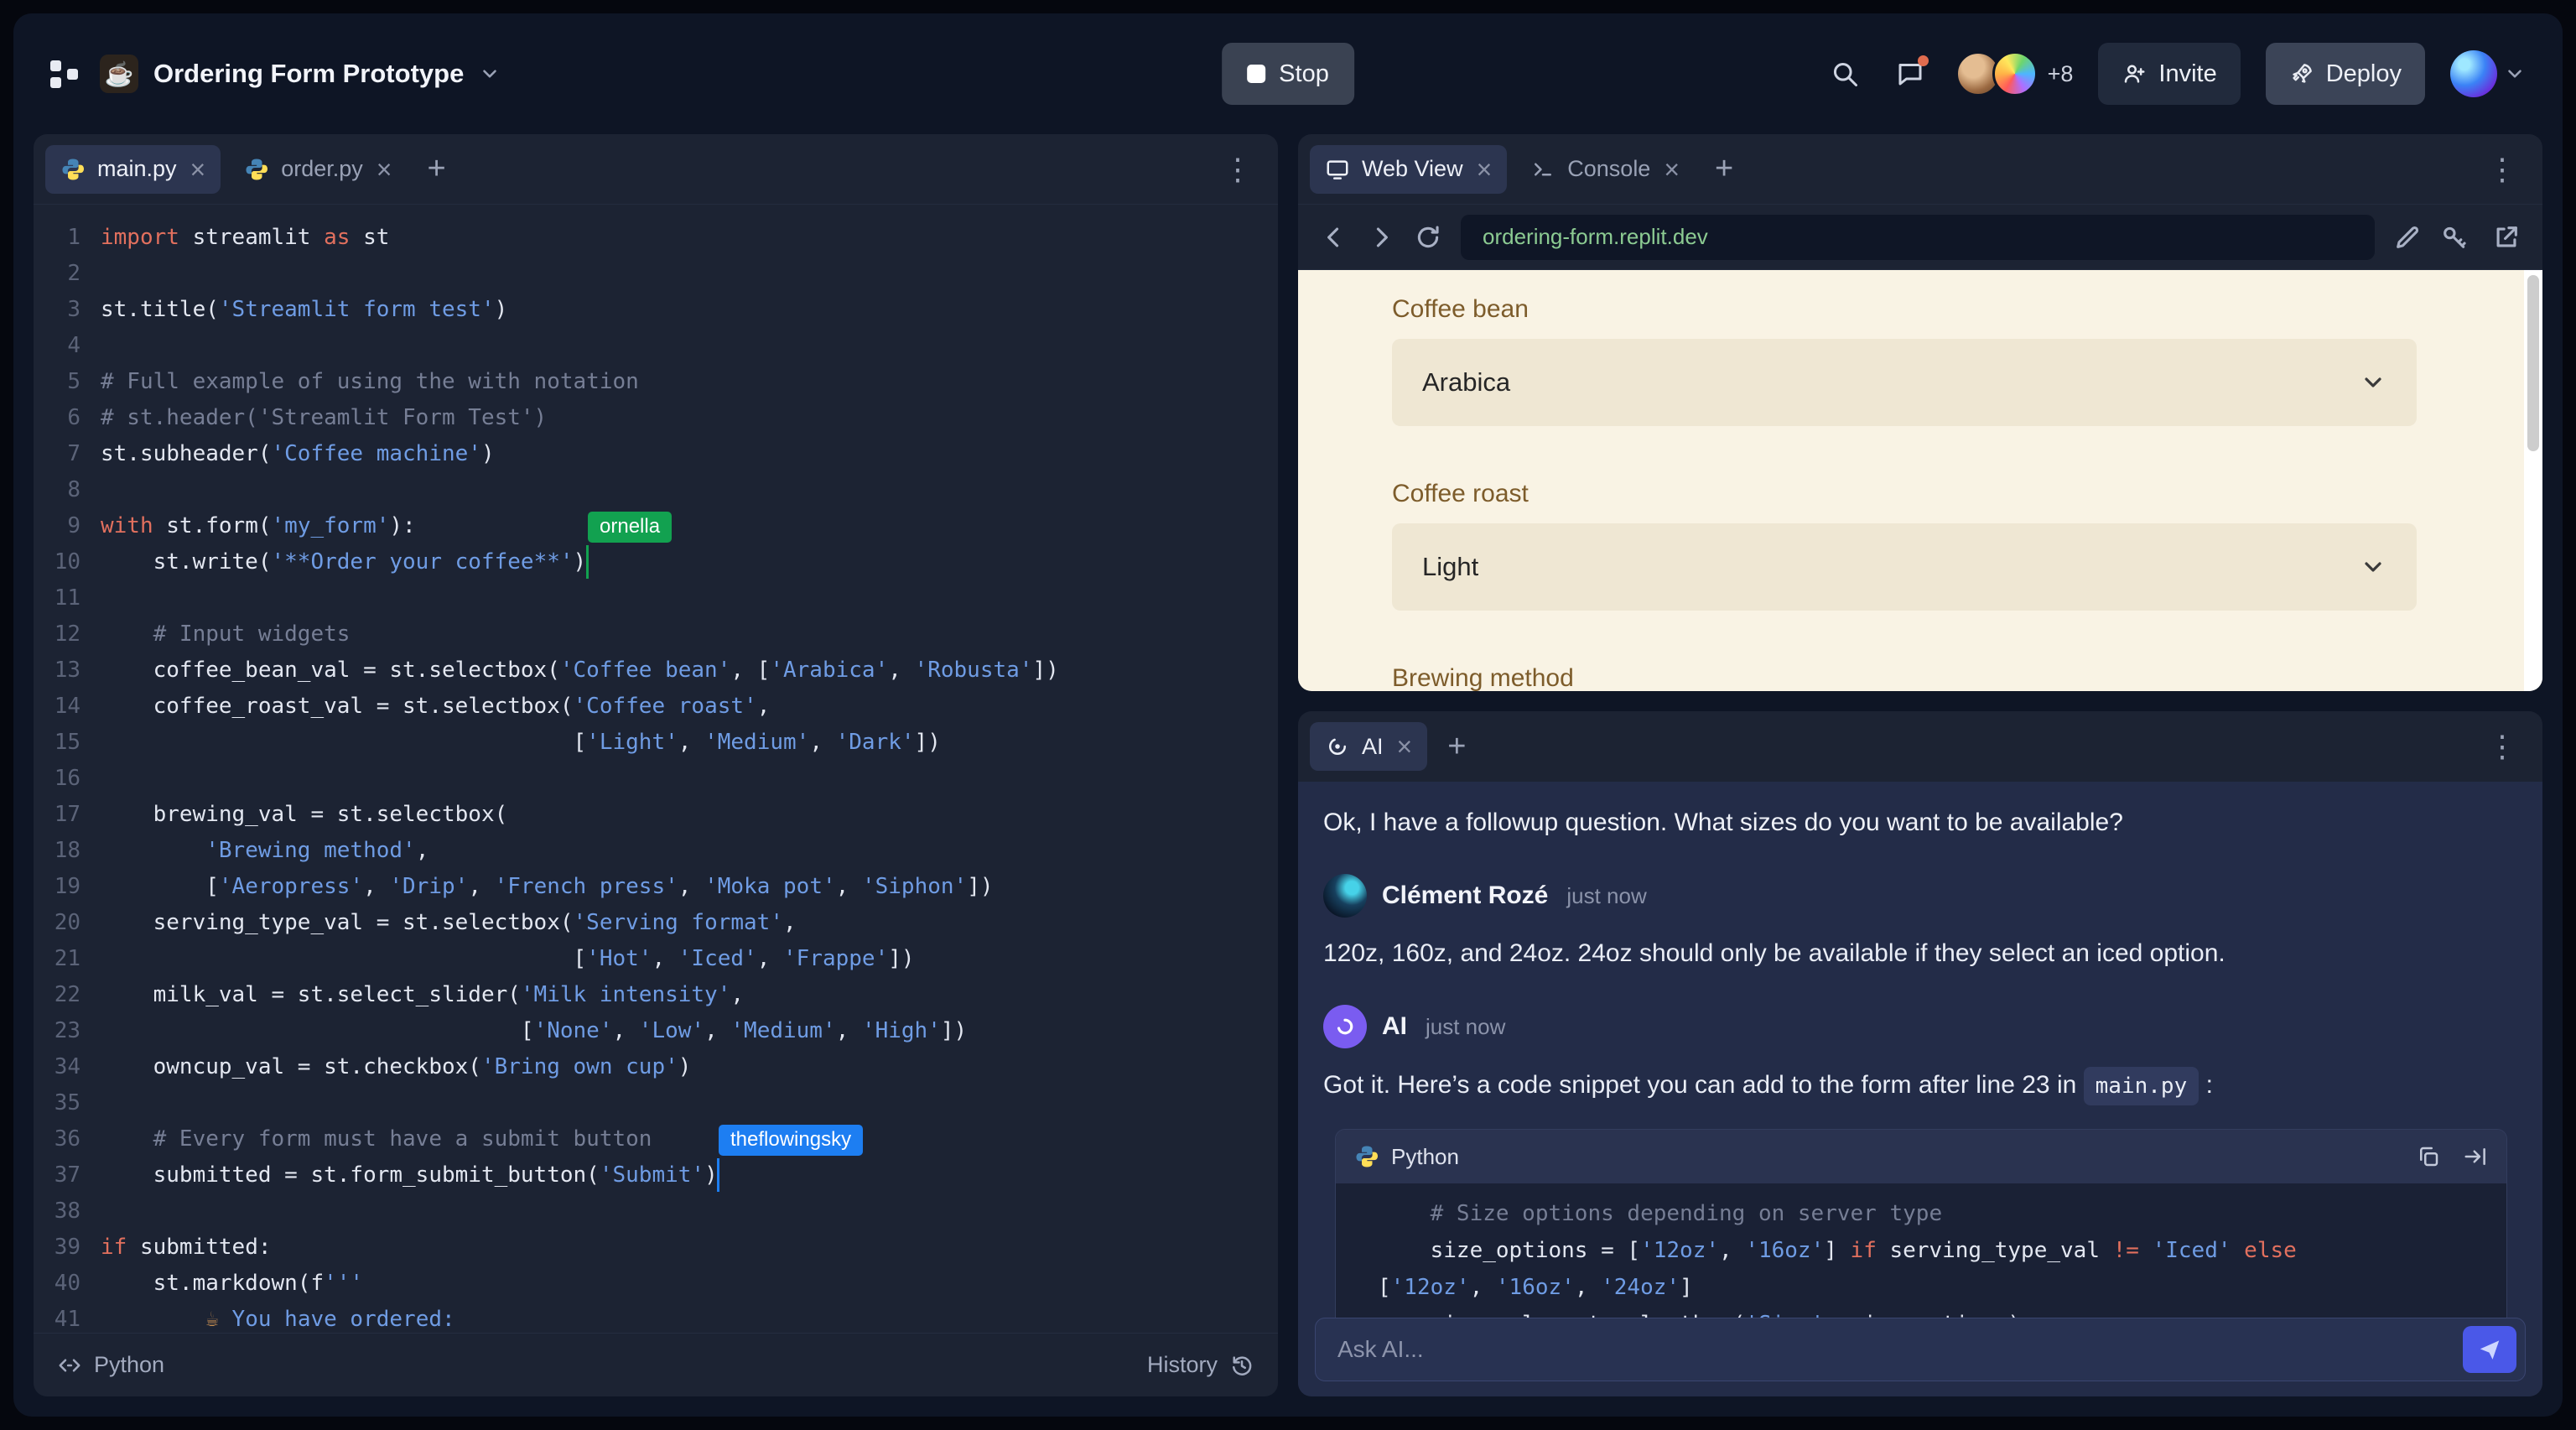 This screenshot has height=1430, width=2576. Describe the element at coordinates (2454, 237) in the screenshot. I see `key-icon` at that location.